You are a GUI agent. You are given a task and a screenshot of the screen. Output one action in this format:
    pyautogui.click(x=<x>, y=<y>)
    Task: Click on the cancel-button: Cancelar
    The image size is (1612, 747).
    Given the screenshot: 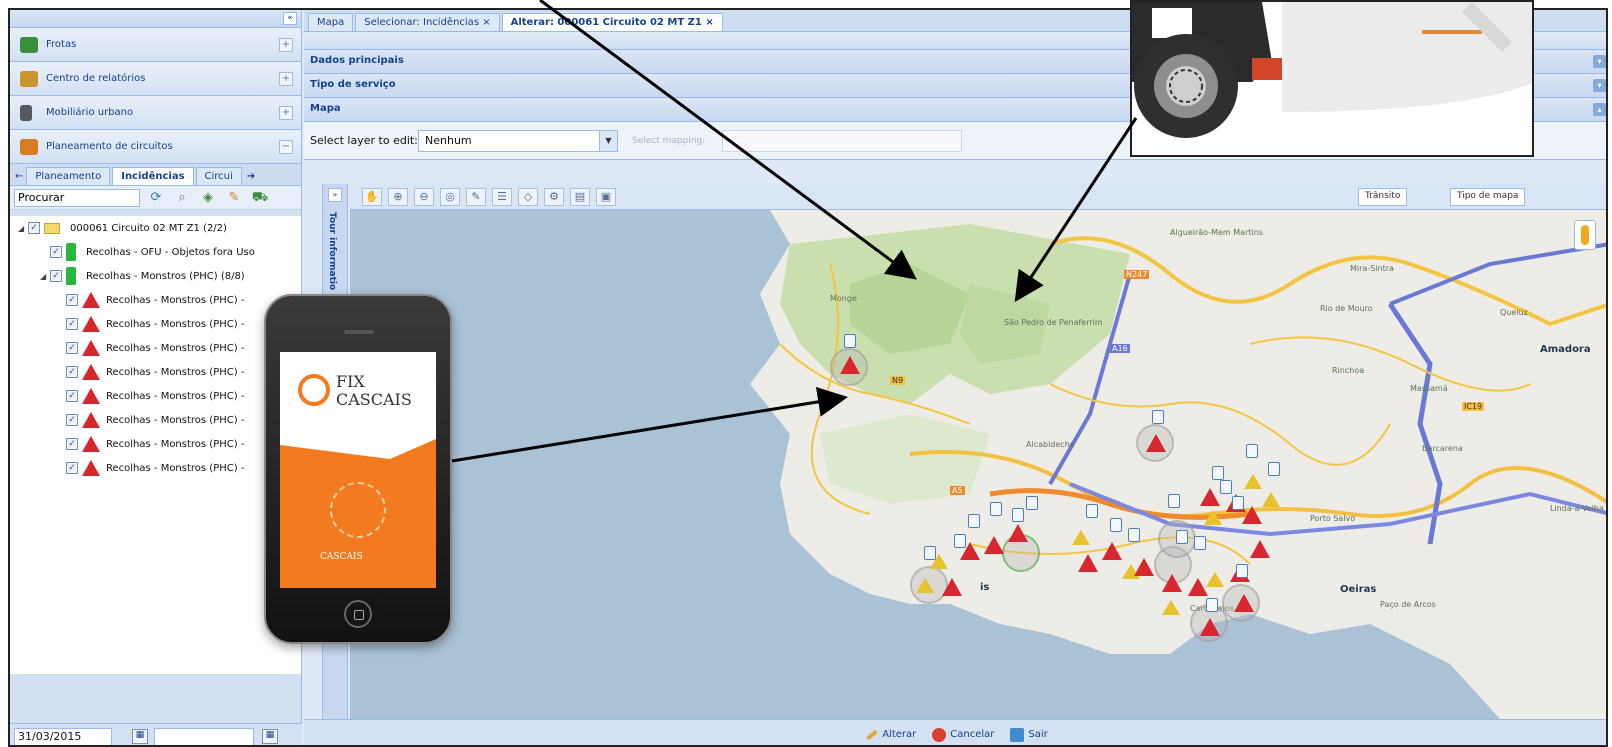 What is the action you would take?
    pyautogui.click(x=963, y=734)
    